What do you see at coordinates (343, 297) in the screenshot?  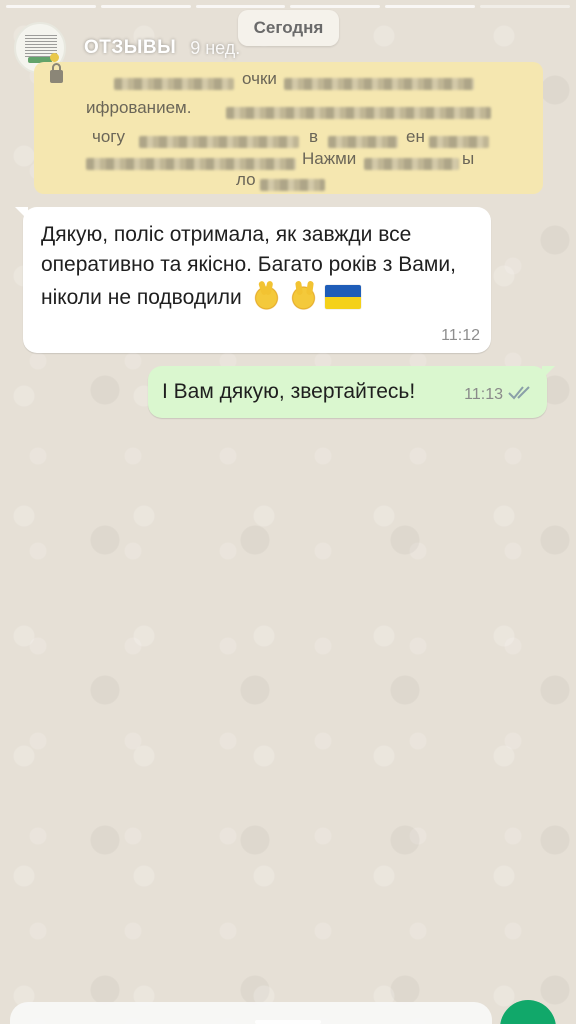 I see `ukraine-flag-icon` at bounding box center [343, 297].